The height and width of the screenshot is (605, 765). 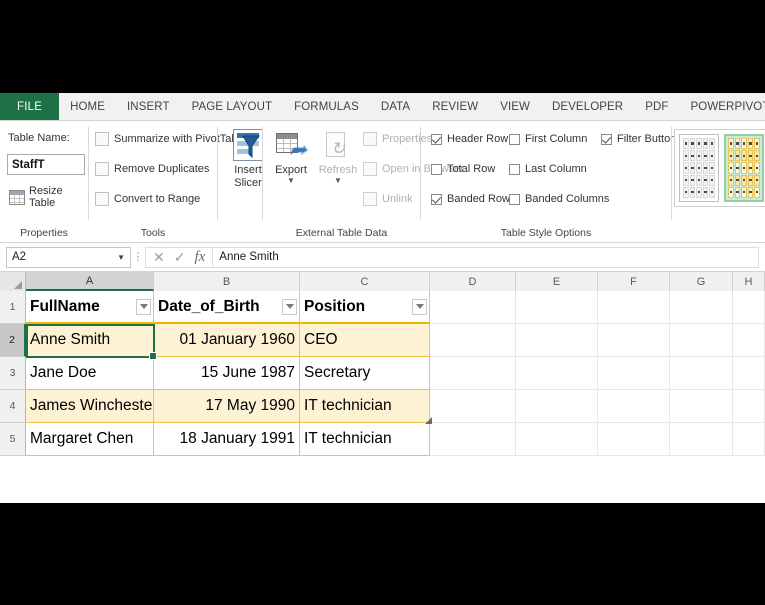 I want to click on cancel-x-icon: ✕, so click(x=159, y=257).